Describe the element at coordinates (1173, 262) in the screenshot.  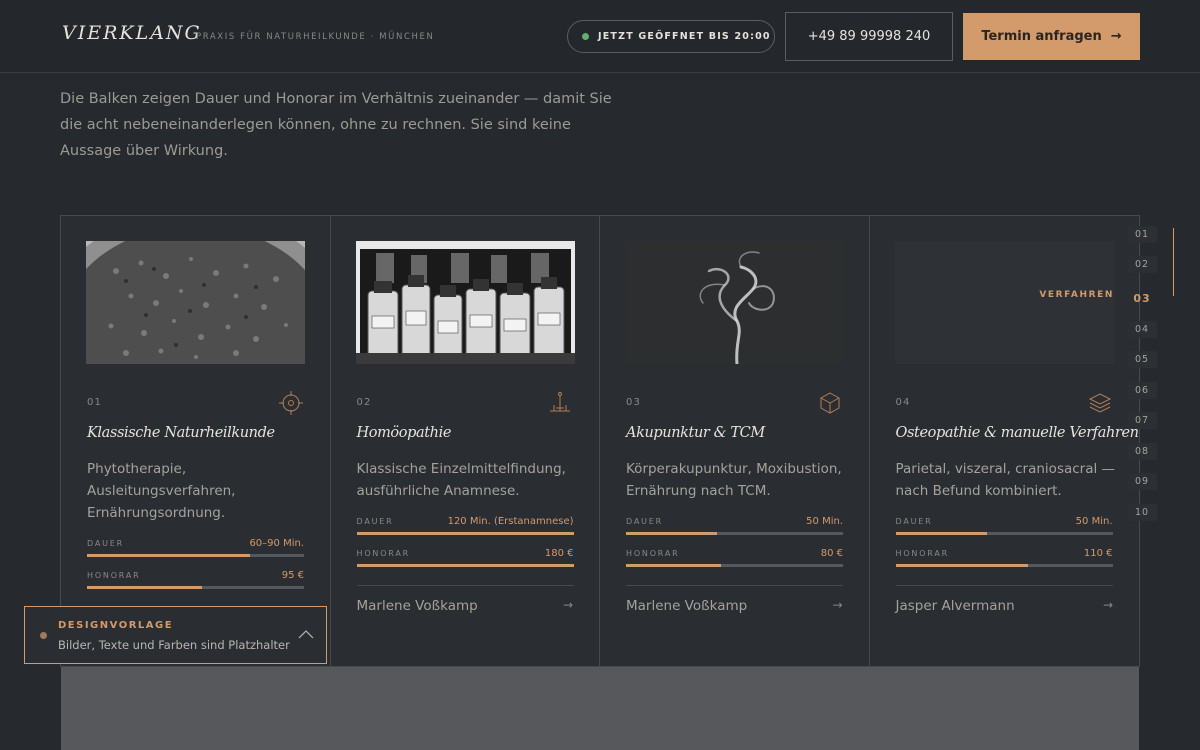
I see `section-nav-indicator` at that location.